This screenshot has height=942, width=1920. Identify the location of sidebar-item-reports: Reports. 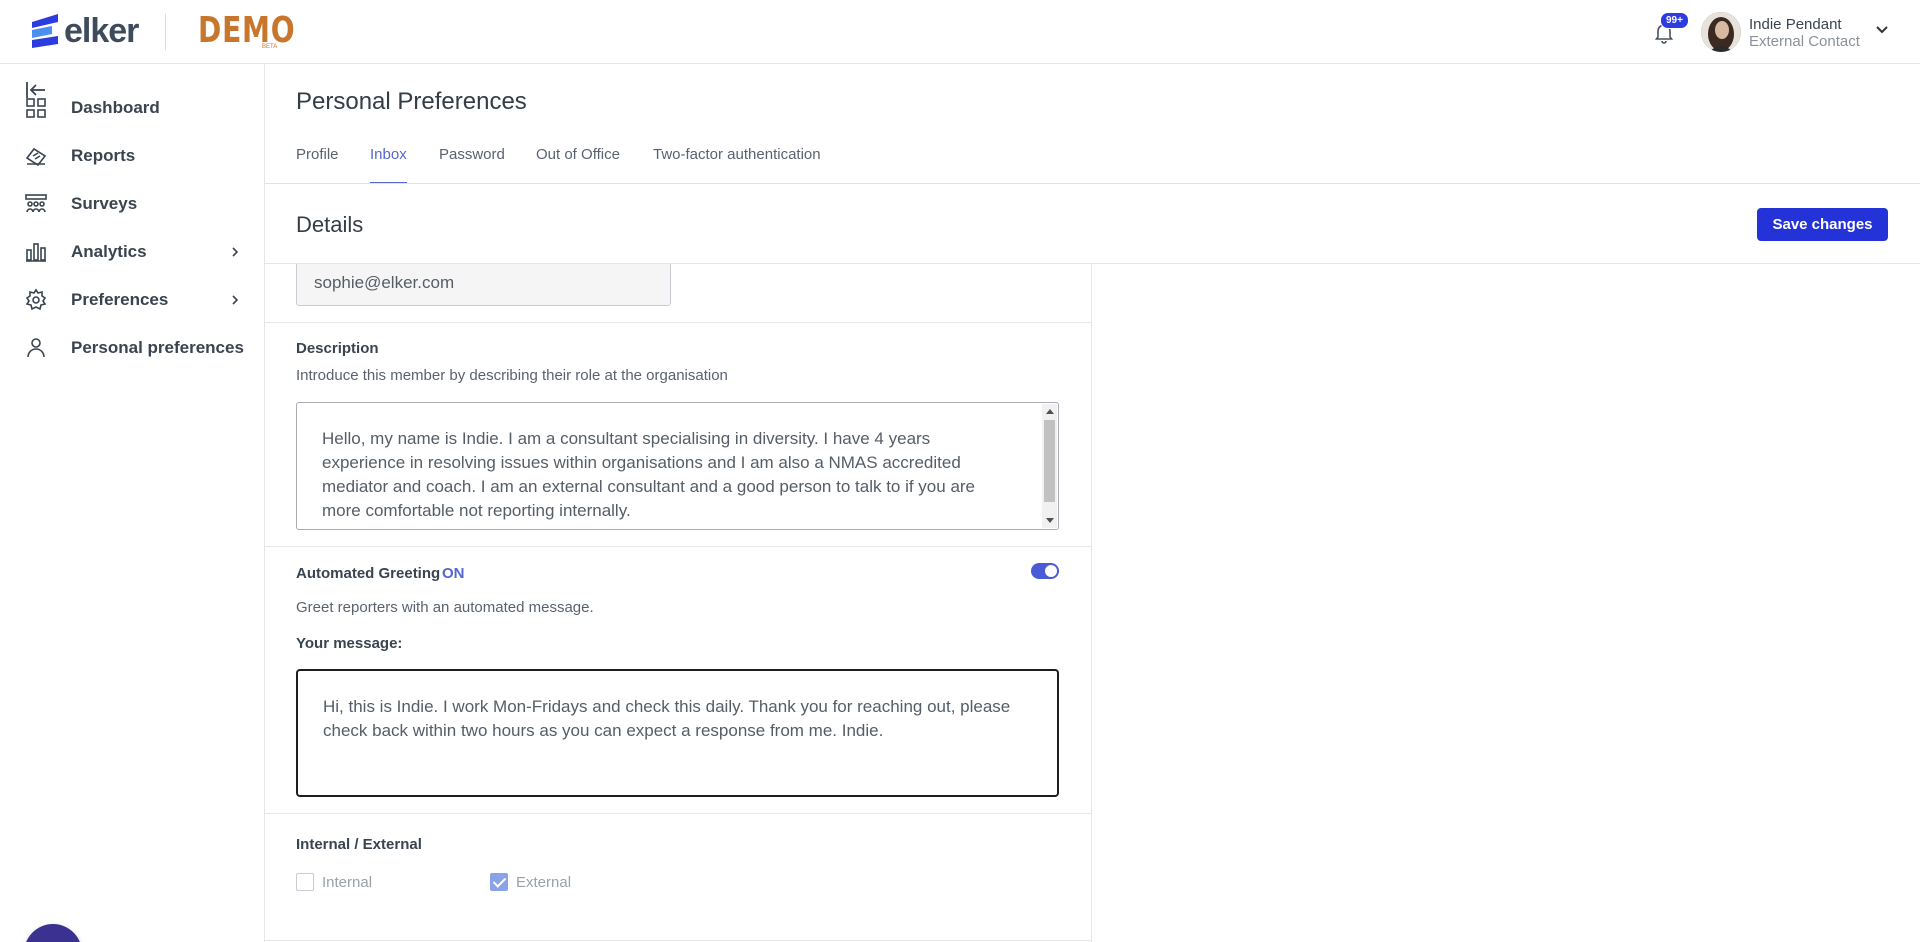
(132, 156).